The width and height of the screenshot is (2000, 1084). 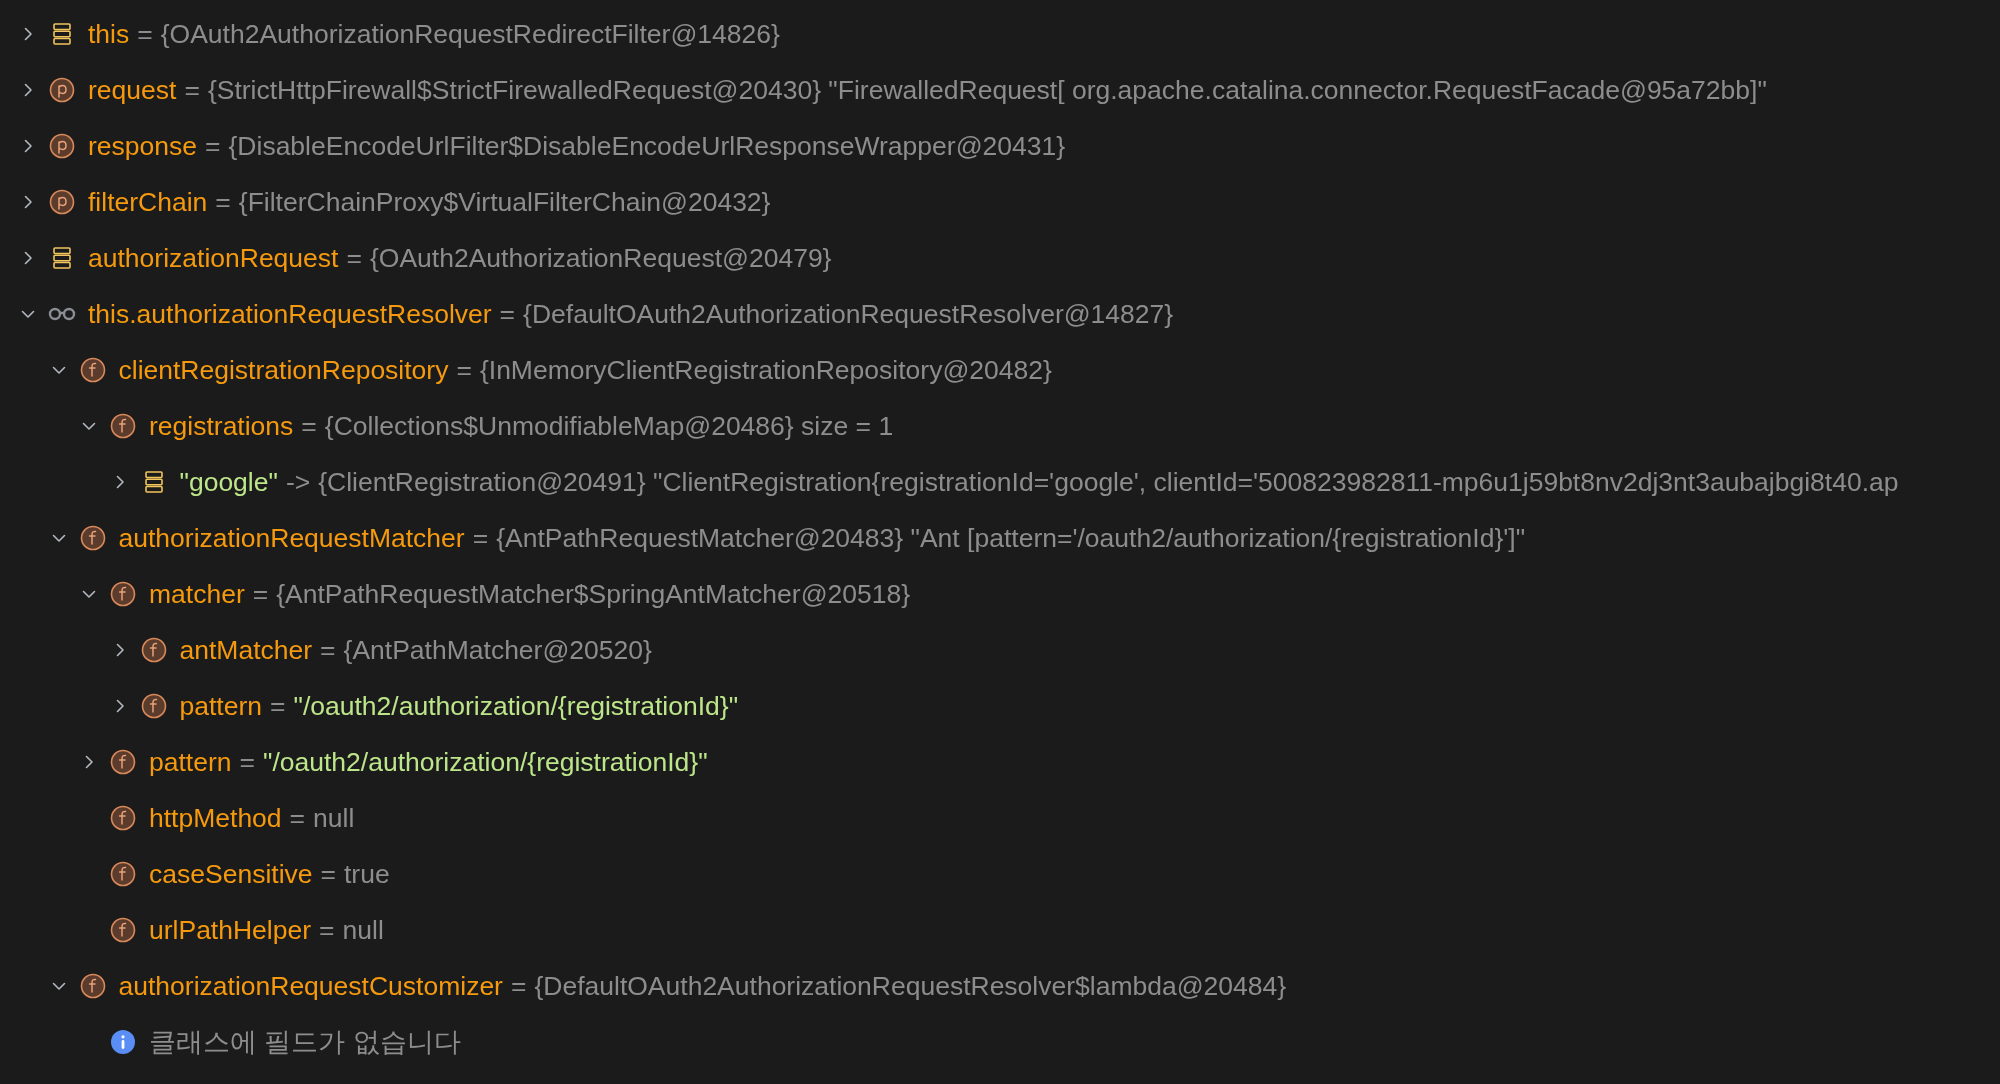 I want to click on variable-name: response, so click(x=142, y=146).